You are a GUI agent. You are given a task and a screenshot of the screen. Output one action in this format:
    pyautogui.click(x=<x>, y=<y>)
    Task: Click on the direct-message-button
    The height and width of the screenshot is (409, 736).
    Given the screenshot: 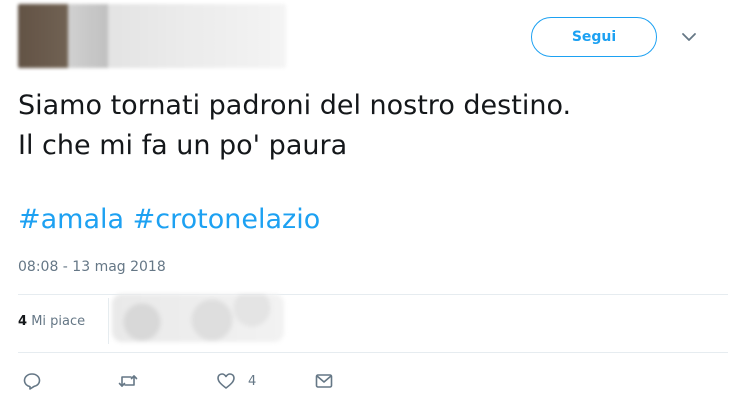 What is the action you would take?
    pyautogui.click(x=324, y=381)
    